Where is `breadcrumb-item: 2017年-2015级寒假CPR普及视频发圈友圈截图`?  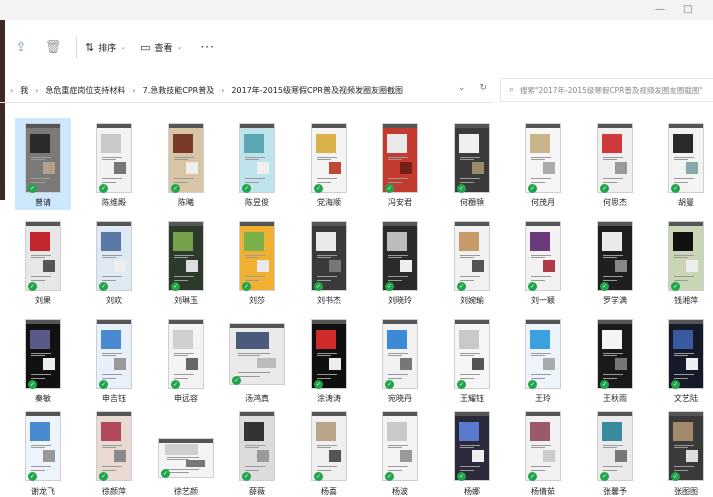 breadcrumb-item: 2017年-2015级寒假CPR普及视频发圈友圈截图 is located at coordinates (317, 90).